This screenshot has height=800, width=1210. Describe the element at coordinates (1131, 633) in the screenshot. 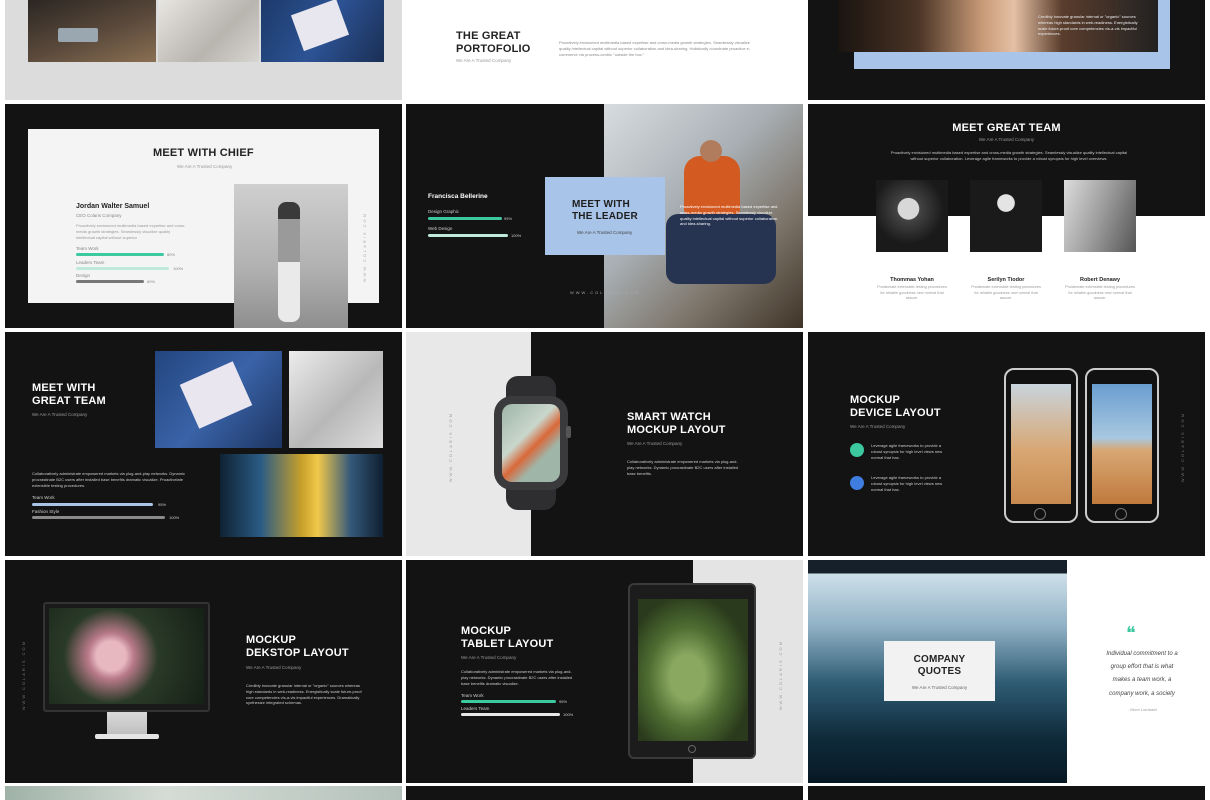

I see `quote-icon: ❝` at that location.